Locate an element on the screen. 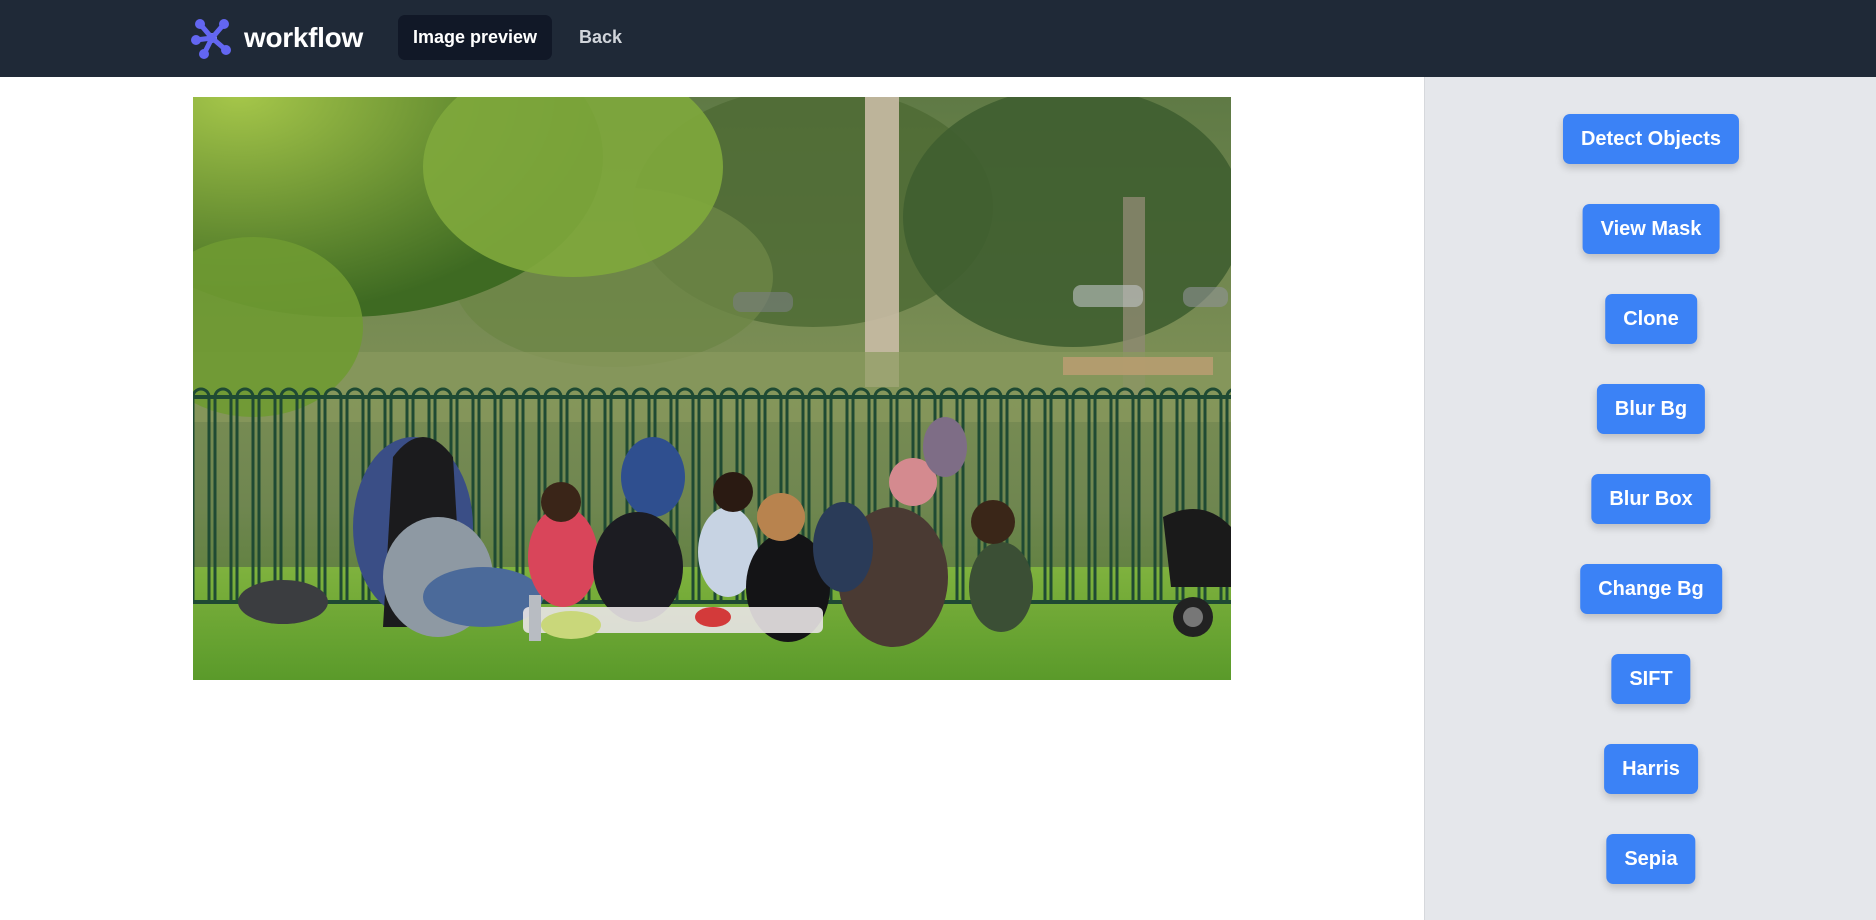 The width and height of the screenshot is (1876, 920). nav-back-link: Back is located at coordinates (600, 37).